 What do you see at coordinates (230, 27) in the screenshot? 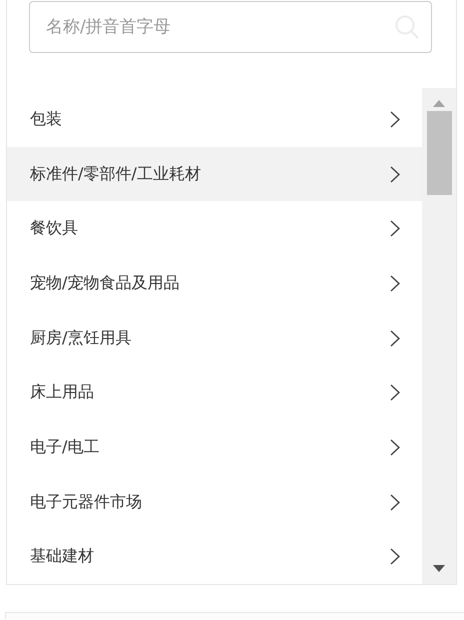
I see `search-field: 名称/拼音首字母` at bounding box center [230, 27].